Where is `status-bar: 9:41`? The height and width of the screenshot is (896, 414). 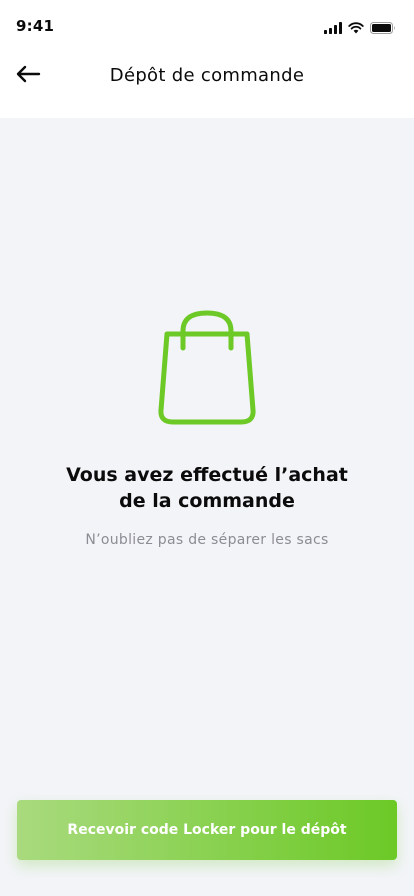
status-bar: 9:41 is located at coordinates (207, 26).